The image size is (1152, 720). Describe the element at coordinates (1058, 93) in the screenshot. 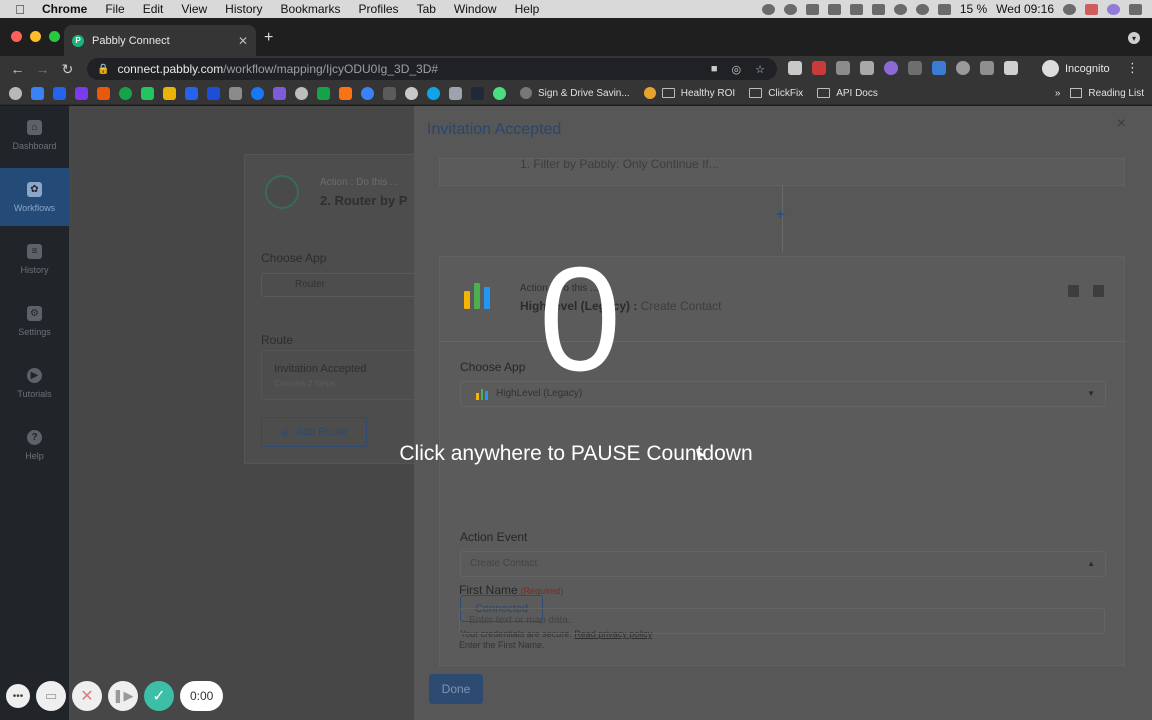

I see `more-bookmarks-icon: »` at that location.